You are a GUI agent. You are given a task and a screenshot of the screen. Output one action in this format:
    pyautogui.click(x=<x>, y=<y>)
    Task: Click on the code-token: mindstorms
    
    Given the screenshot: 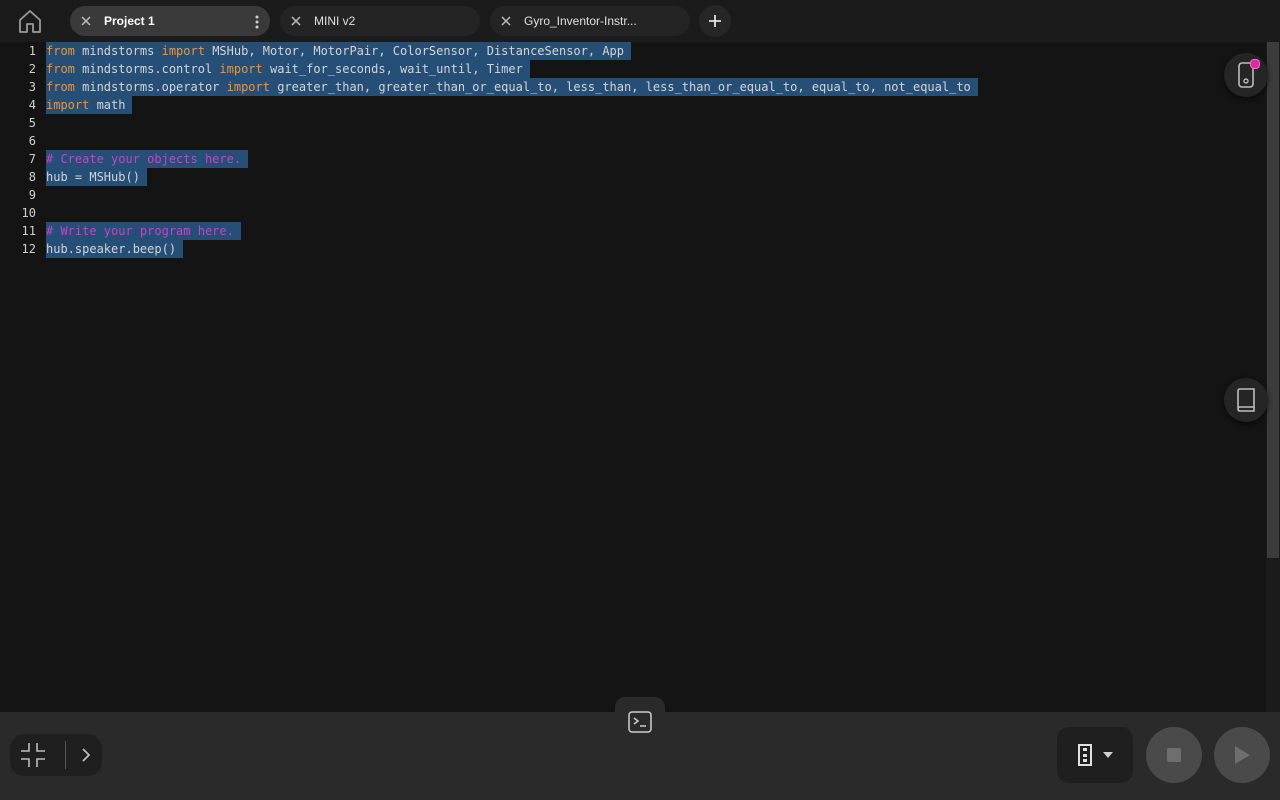 What is the action you would take?
    pyautogui.click(x=118, y=51)
    